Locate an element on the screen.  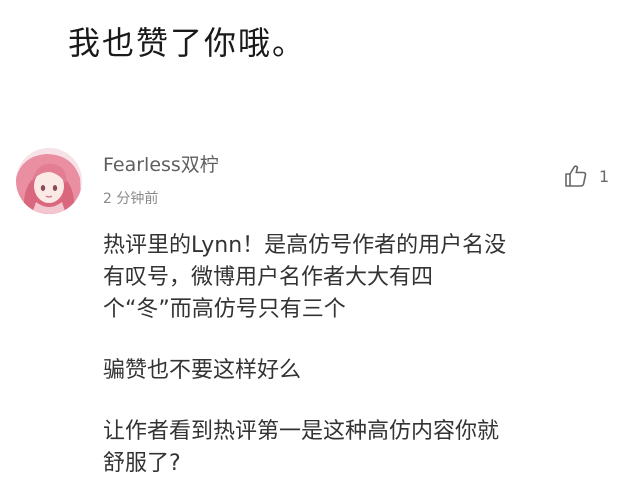
avatar-icon is located at coordinates (49, 181).